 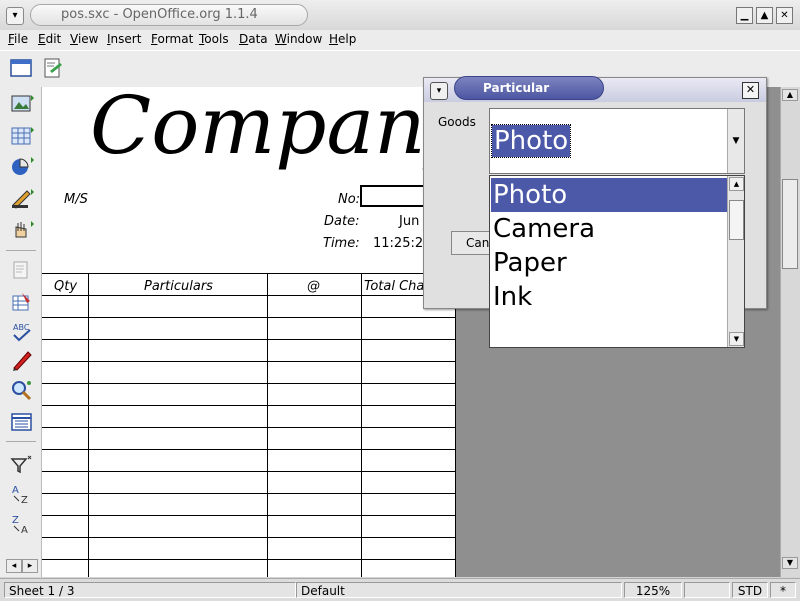 I want to click on menu-tools: Tools, so click(x=214, y=39).